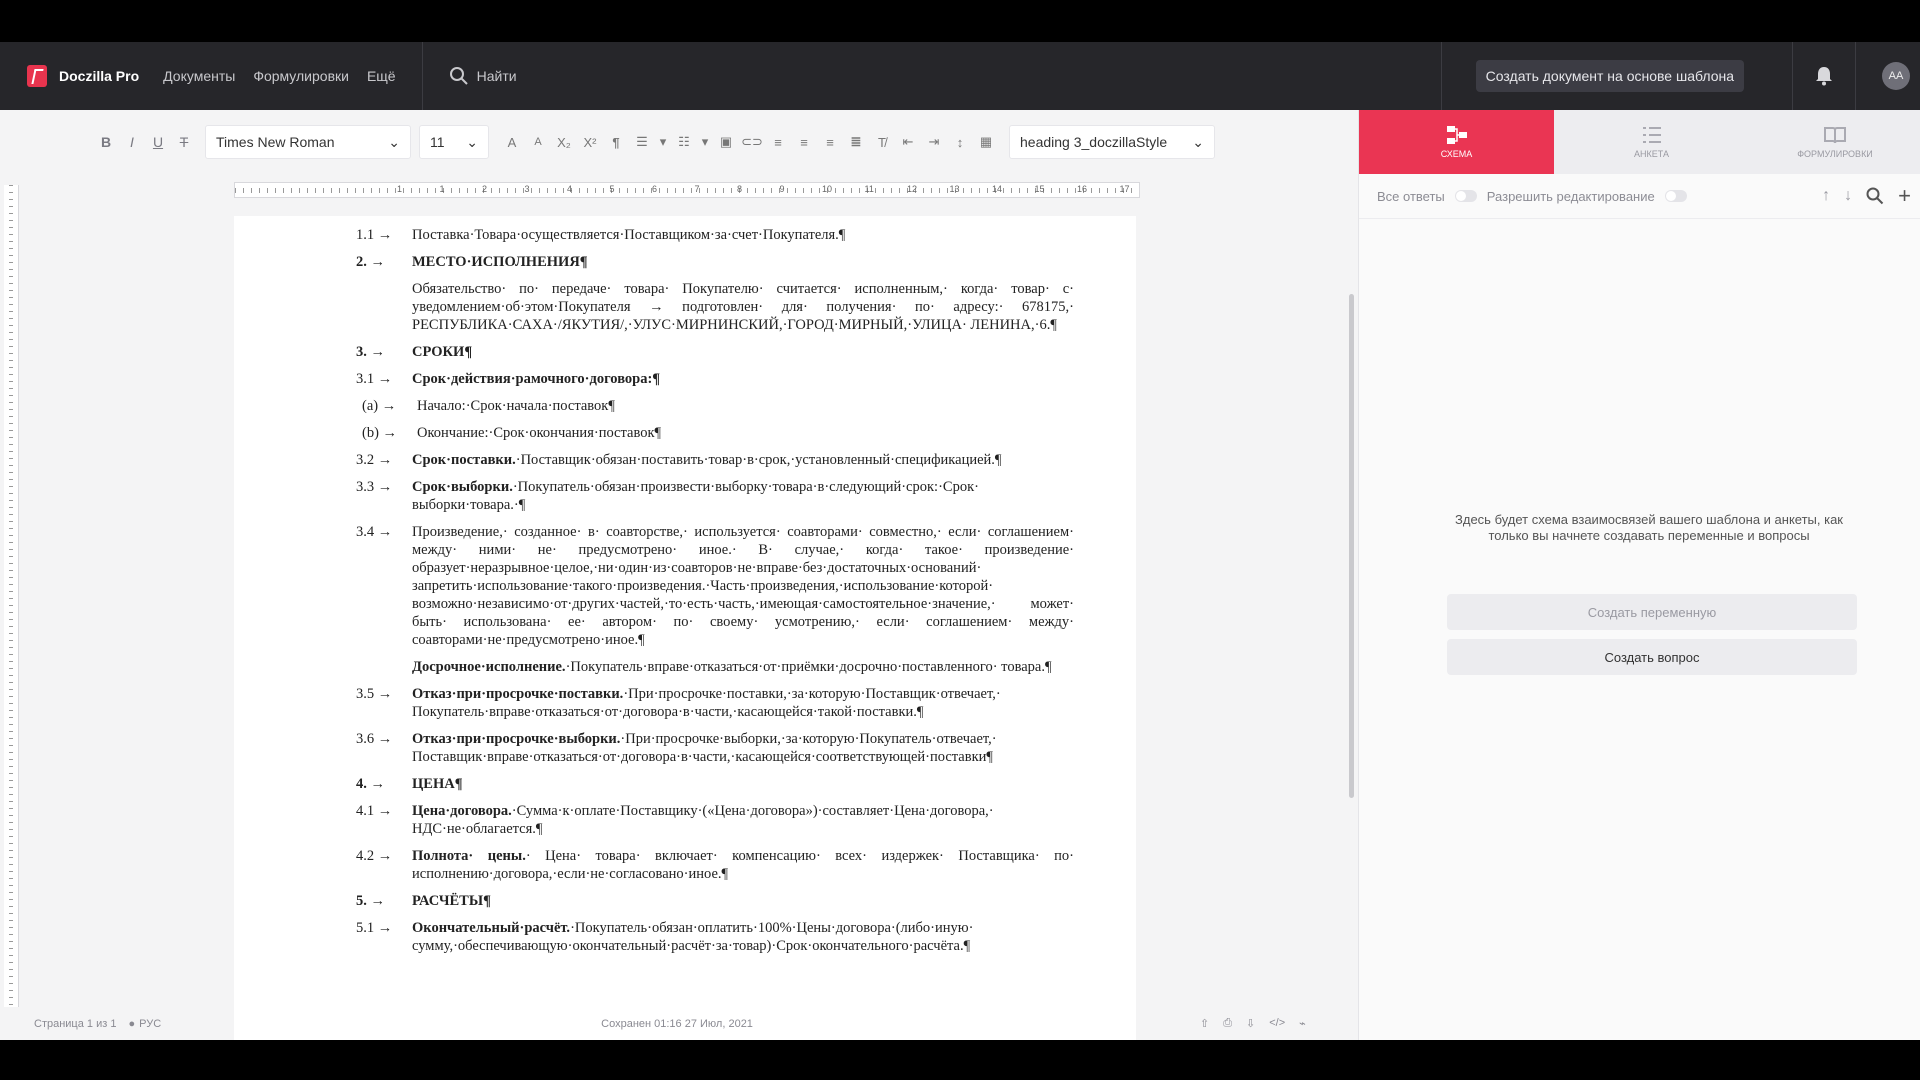 This screenshot has height=1080, width=1920. Describe the element at coordinates (715, 901) in the screenshot. I see `document-paragraph: 5. → РАСЧЁТЫ¶` at that location.